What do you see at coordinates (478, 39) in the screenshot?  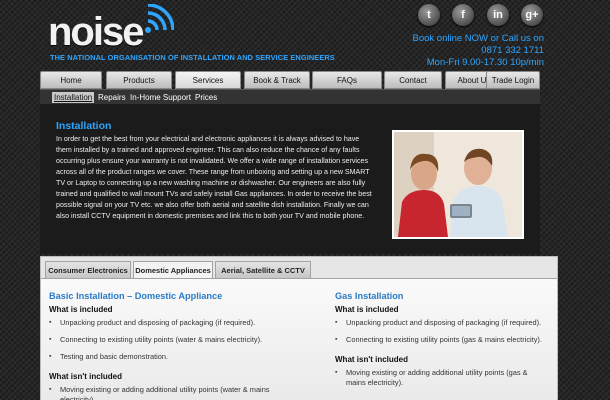 I see `contact-line: Book online NOW or Call us on` at bounding box center [478, 39].